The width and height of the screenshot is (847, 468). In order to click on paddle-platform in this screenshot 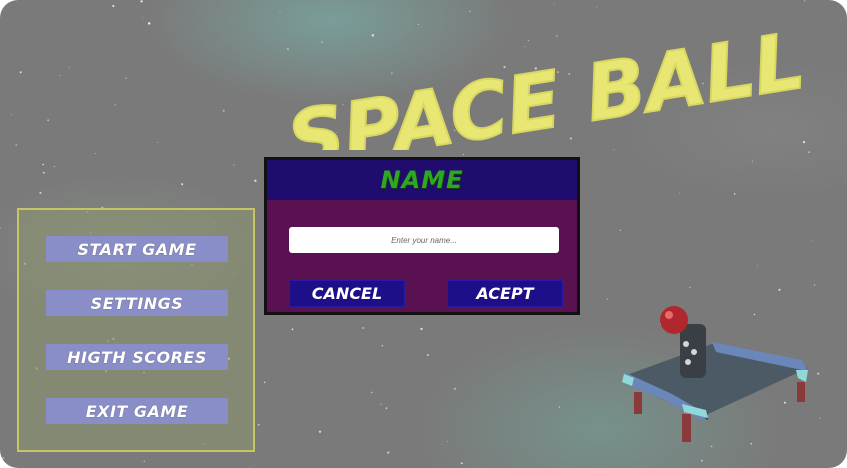, I will do `click(716, 379)`.